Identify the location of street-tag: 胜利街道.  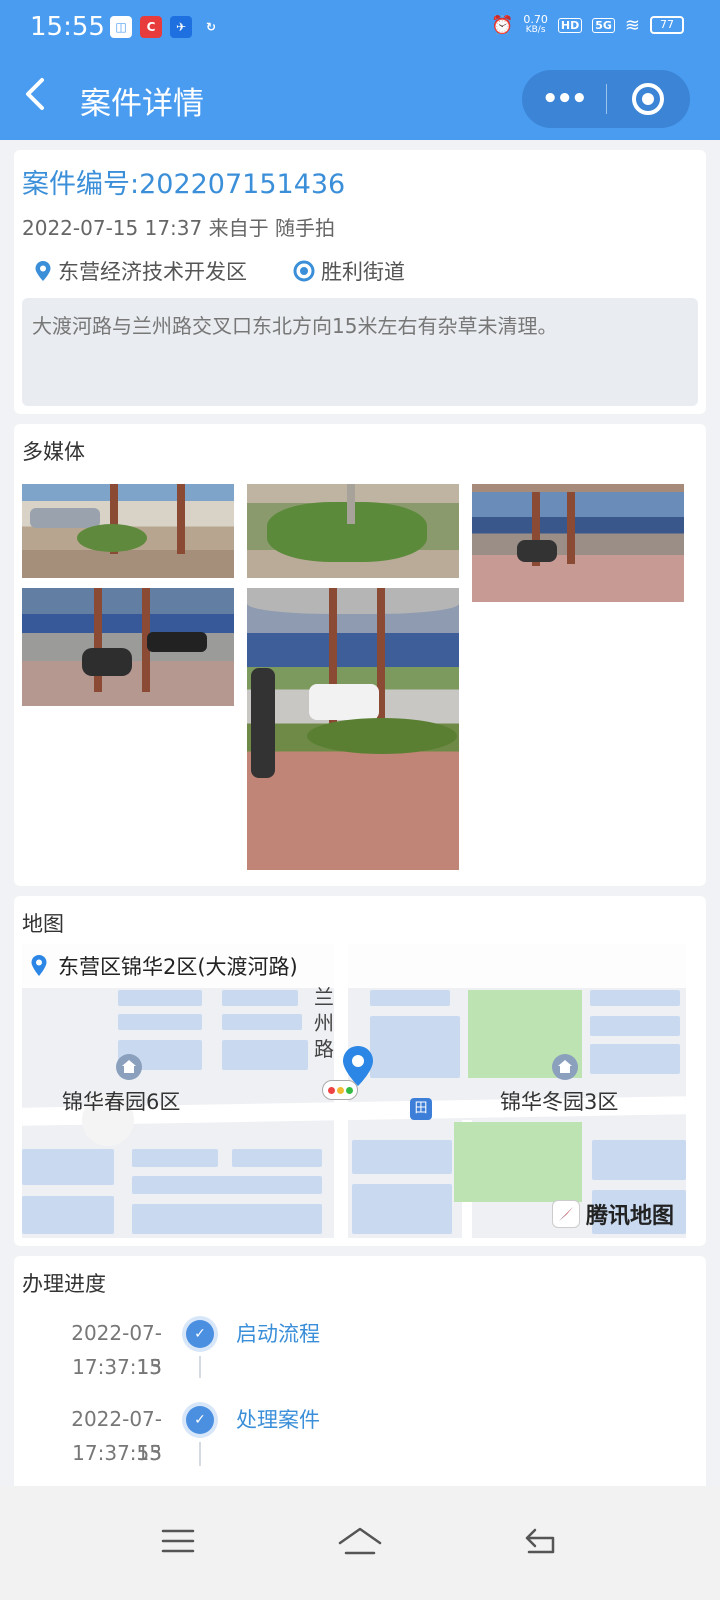
(349, 271).